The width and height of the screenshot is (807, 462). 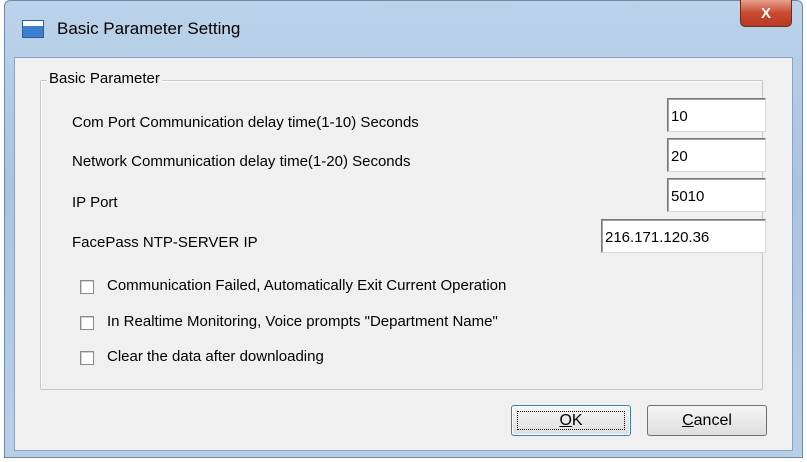 What do you see at coordinates (87, 358) in the screenshot?
I see `clear-data-checkbox` at bounding box center [87, 358].